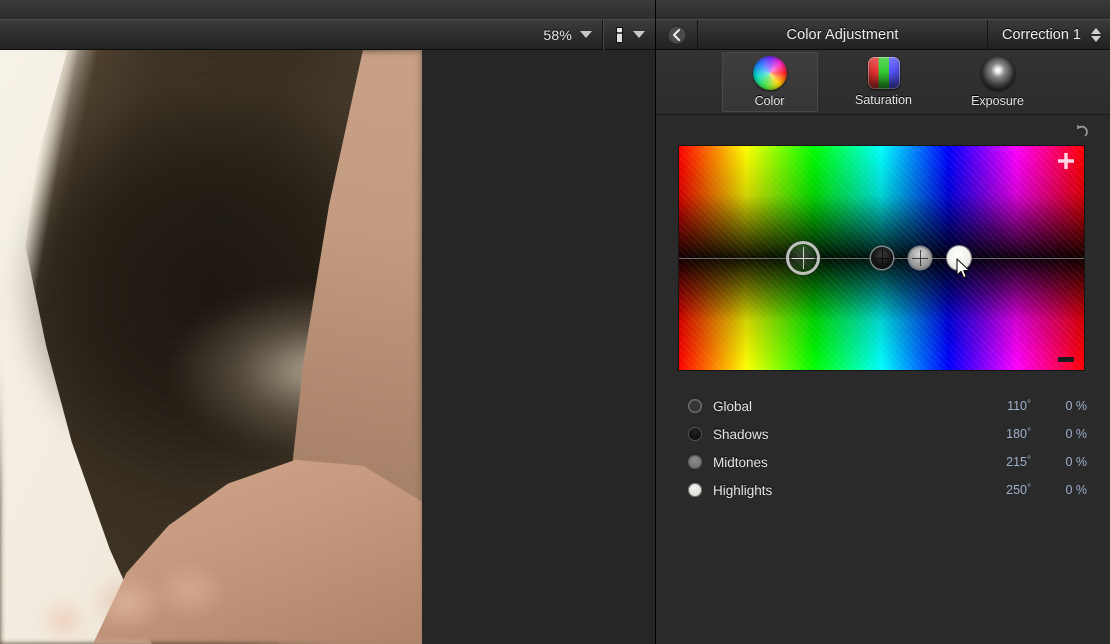  I want to click on shadows-color-dot, so click(695, 434).